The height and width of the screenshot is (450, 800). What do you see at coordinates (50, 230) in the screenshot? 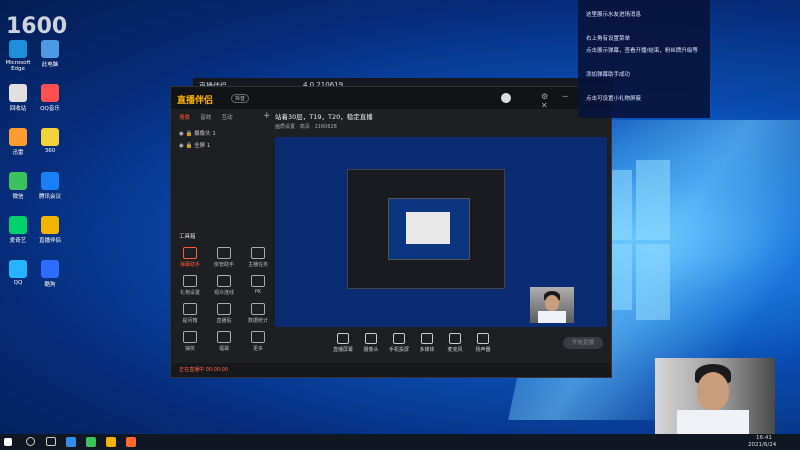
I see `desktop-icon: 直播伴侣` at bounding box center [50, 230].